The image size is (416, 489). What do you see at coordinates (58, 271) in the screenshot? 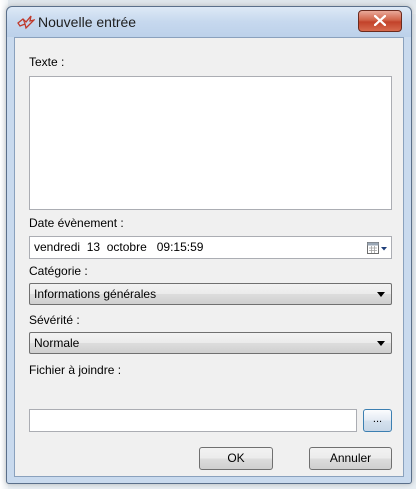
I see `category-label: Catégorie :` at bounding box center [58, 271].